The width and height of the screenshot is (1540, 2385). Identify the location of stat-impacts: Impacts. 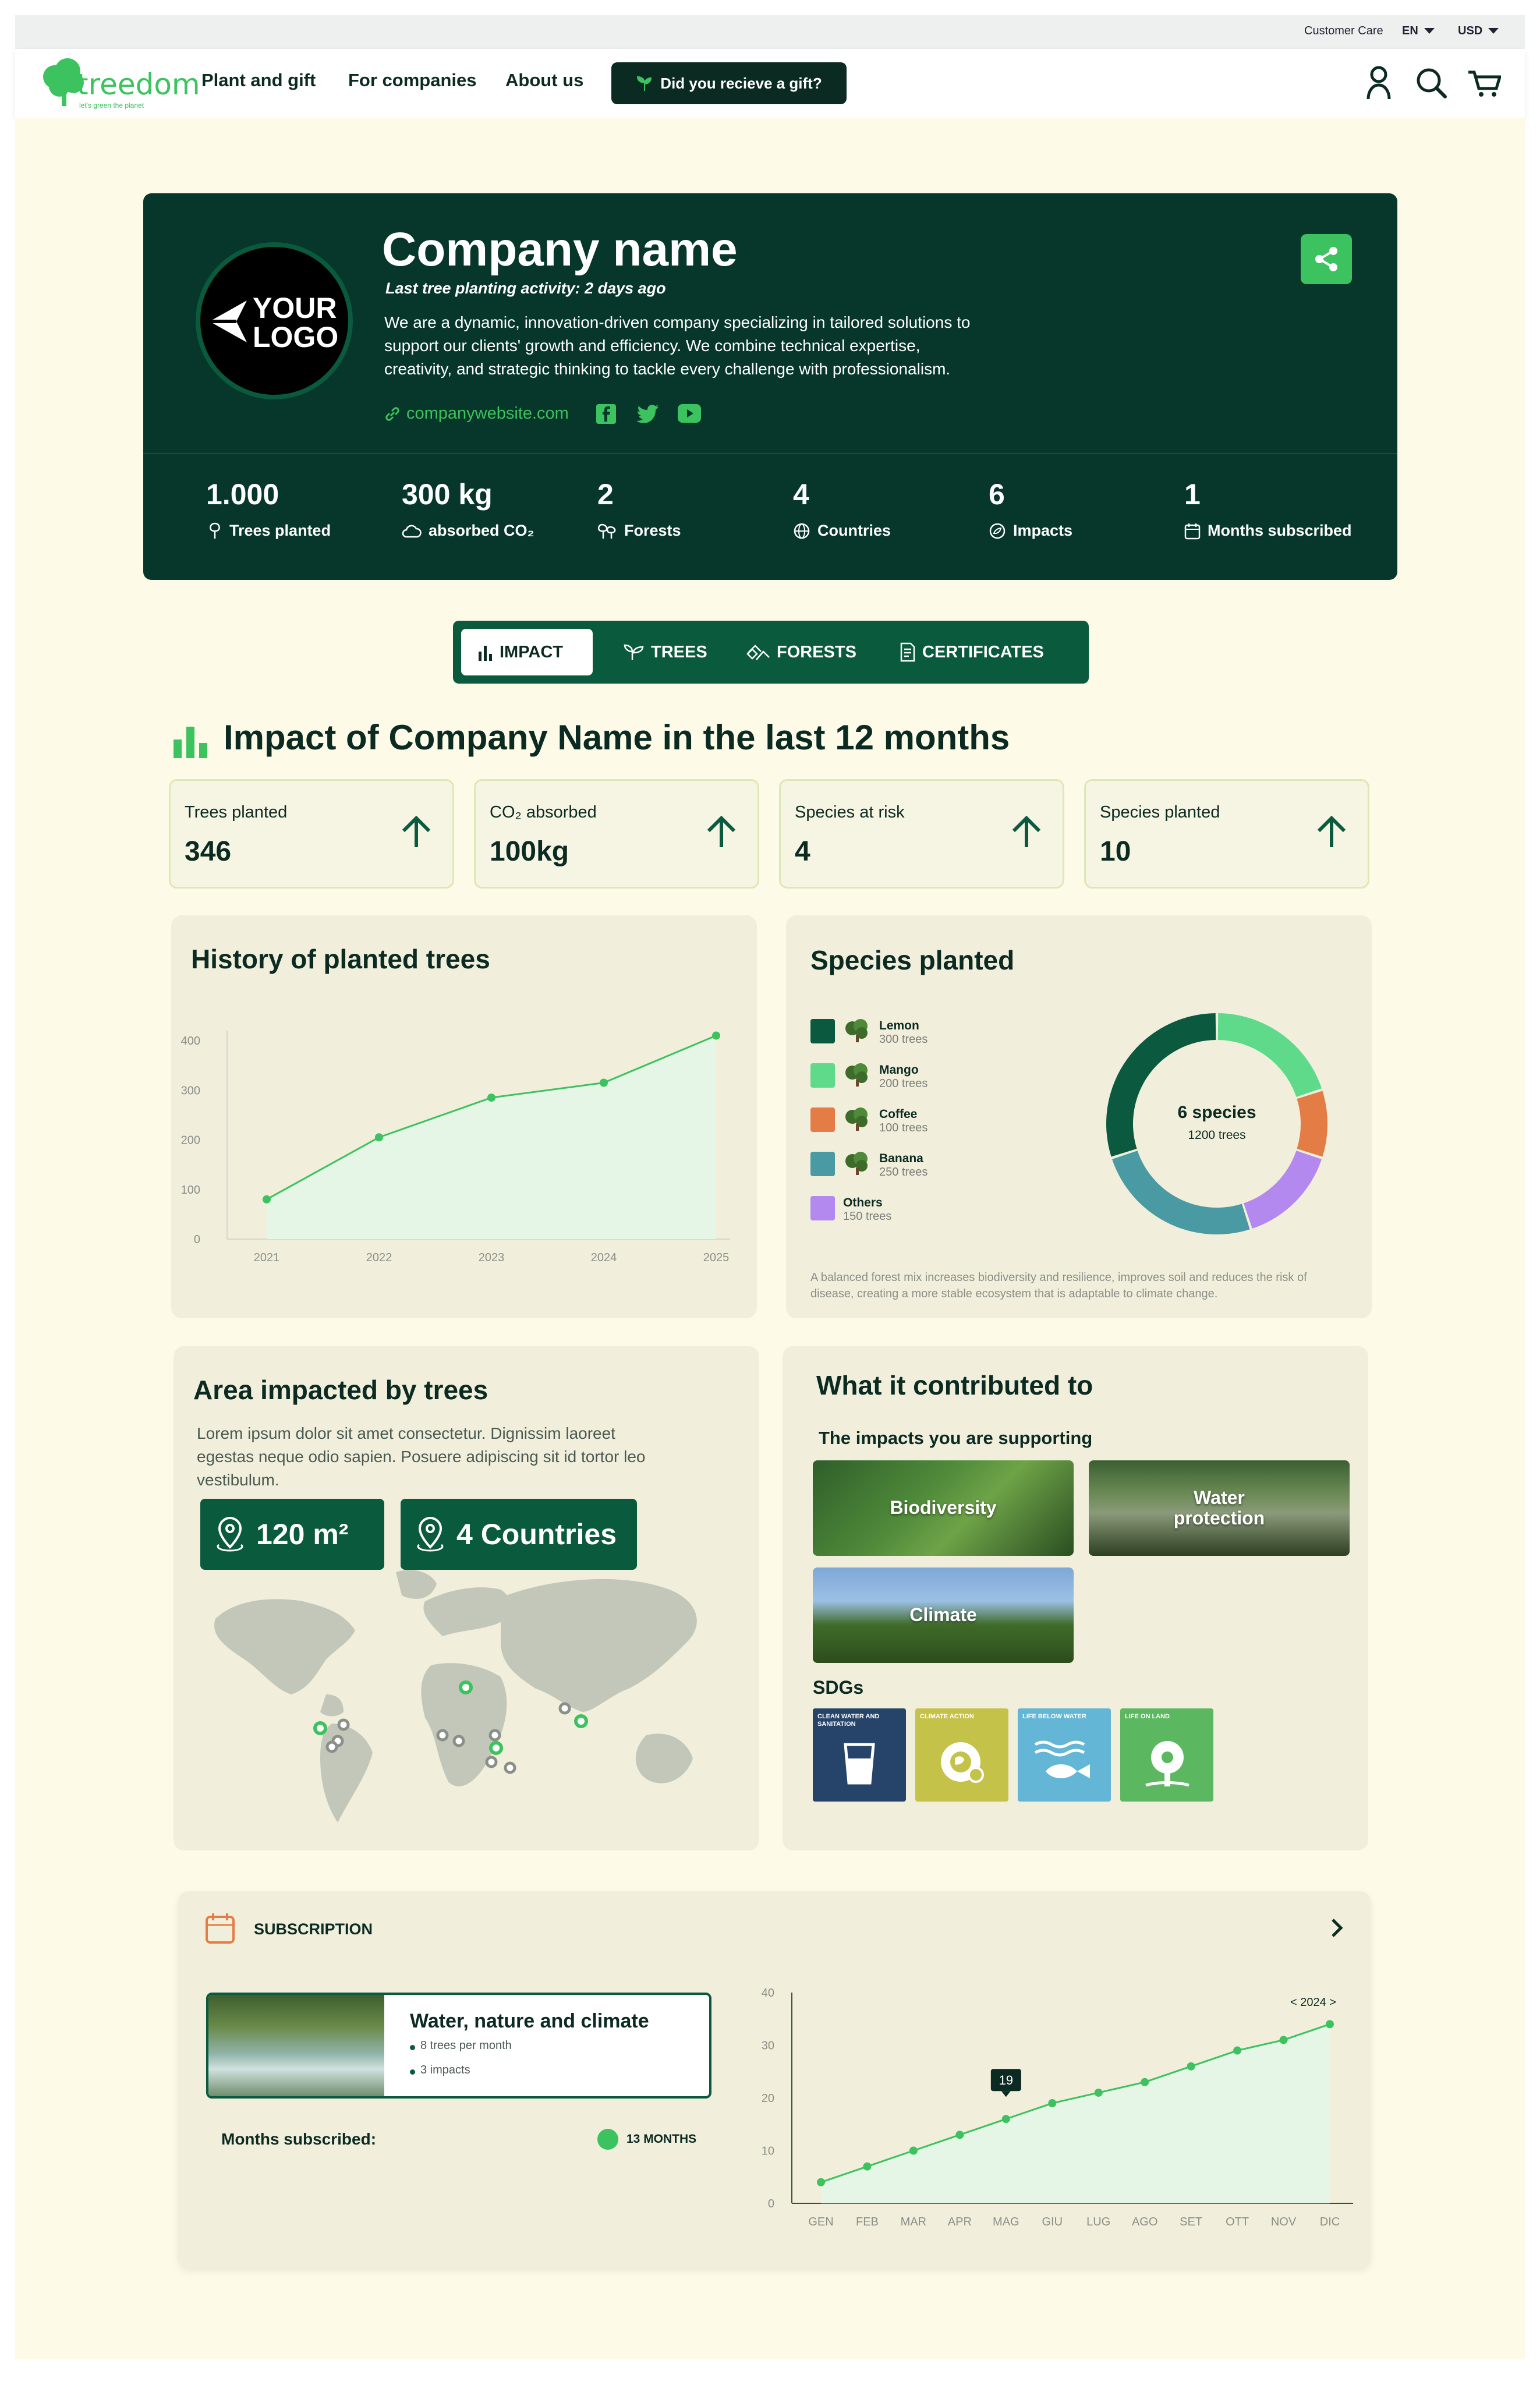
(1030, 531).